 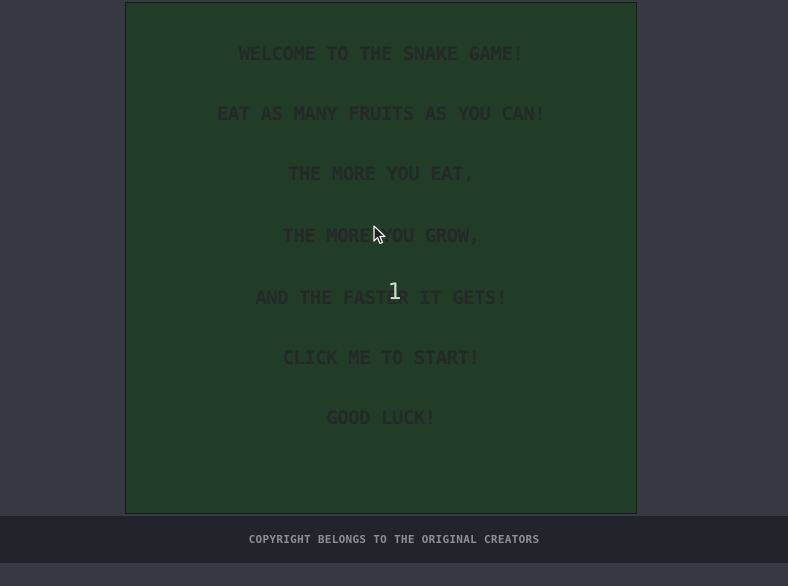 I want to click on intro-line-welcome: WELCOME TO THE SNAKE GAME!, so click(x=381, y=54).